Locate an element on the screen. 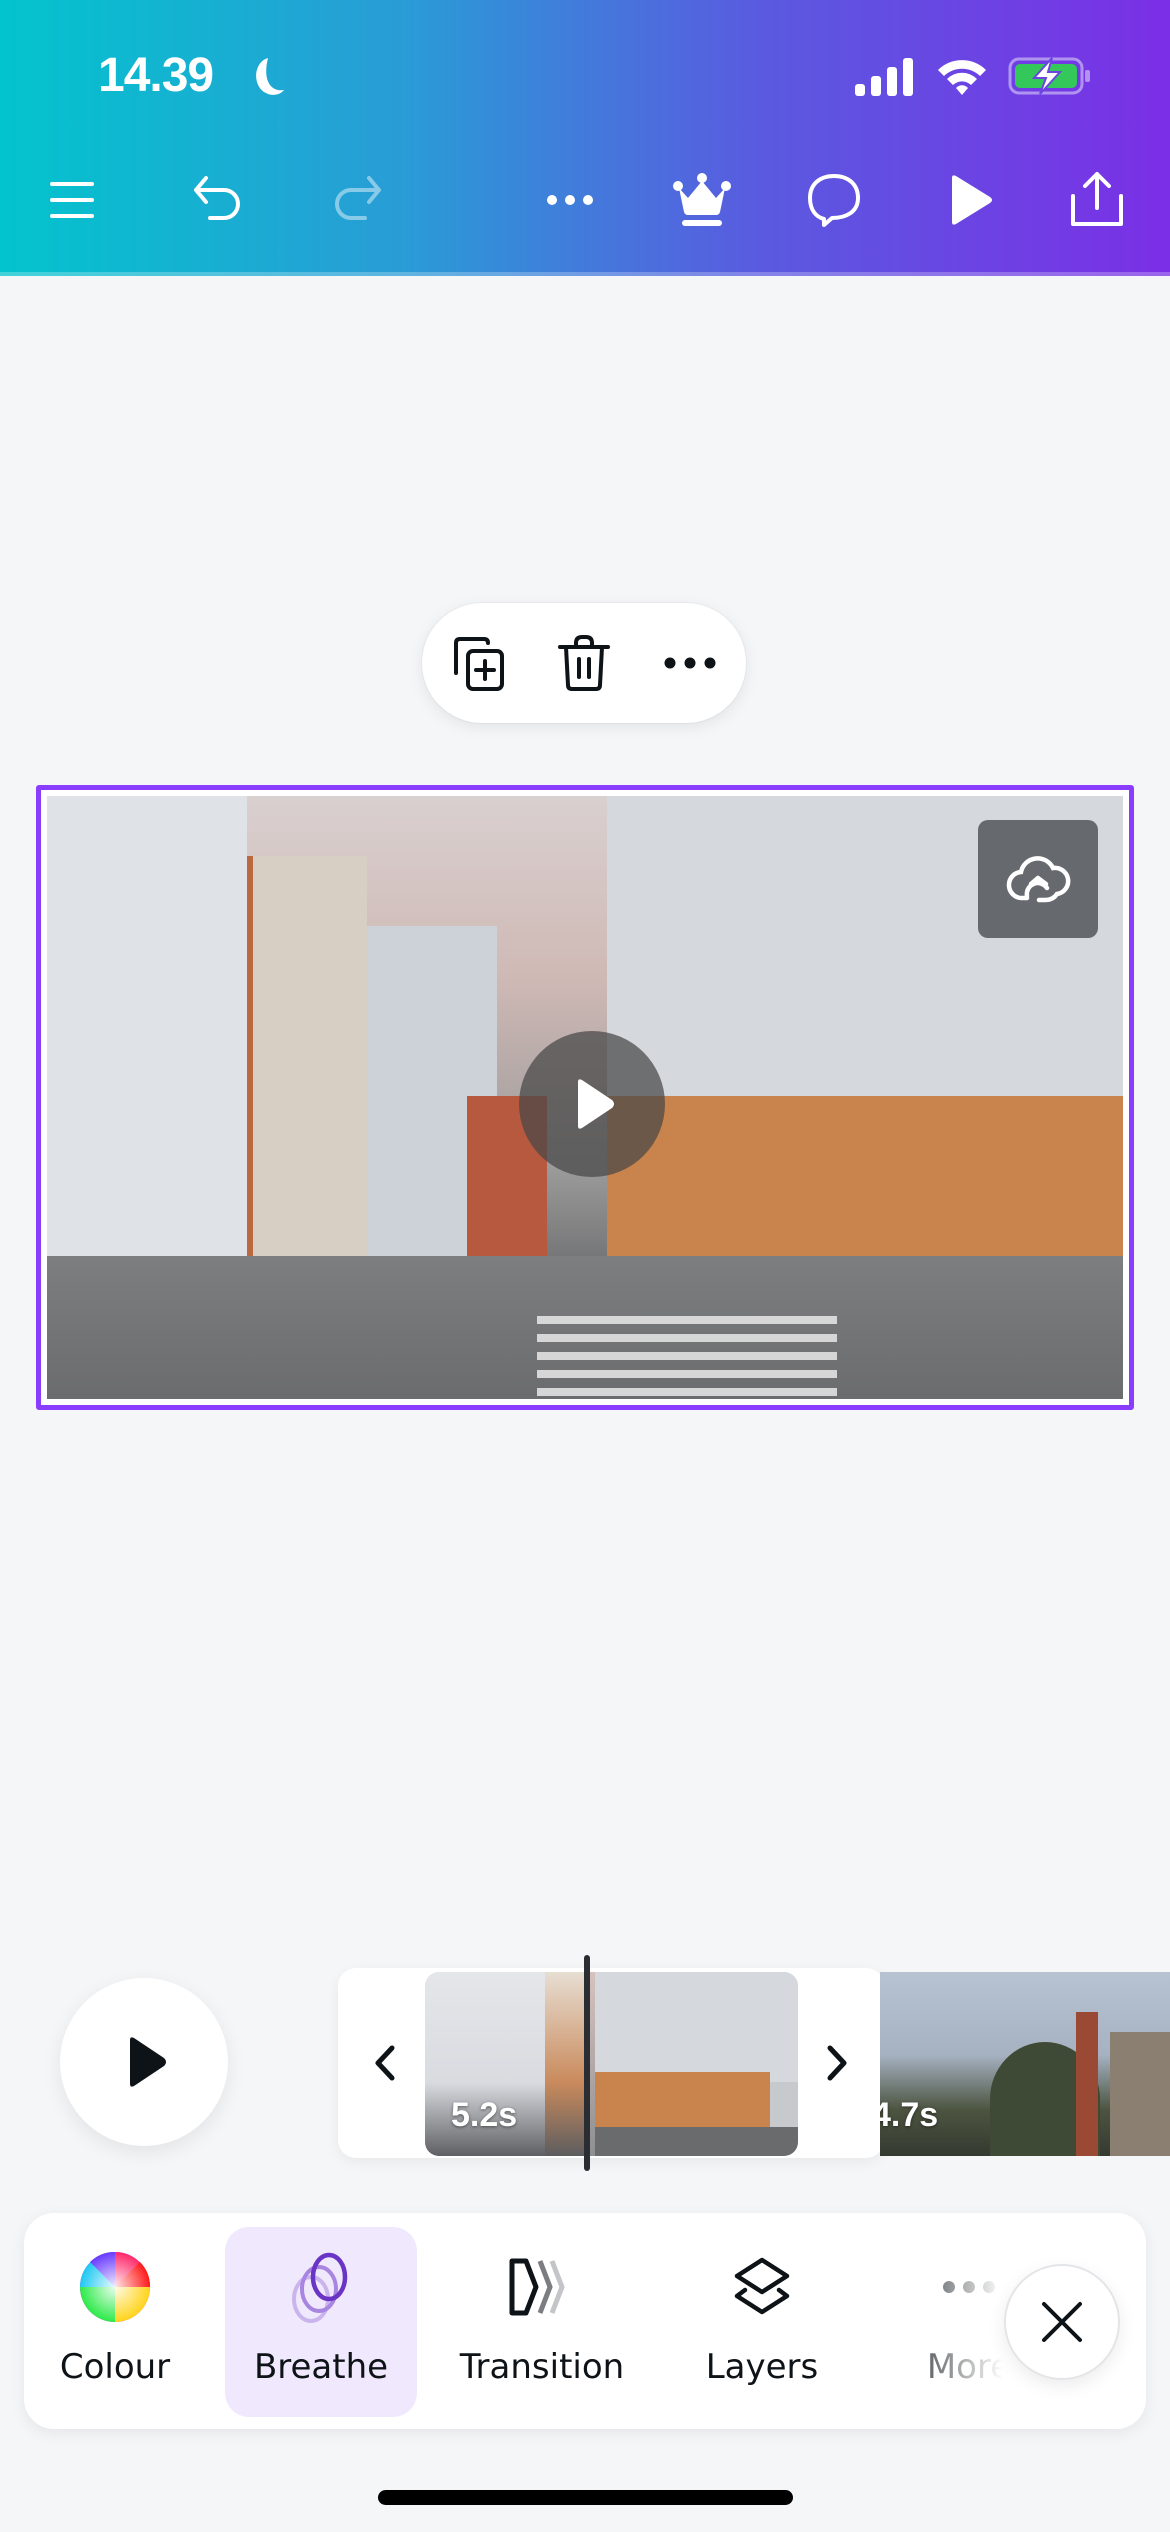  video-play-button is located at coordinates (592, 1104).